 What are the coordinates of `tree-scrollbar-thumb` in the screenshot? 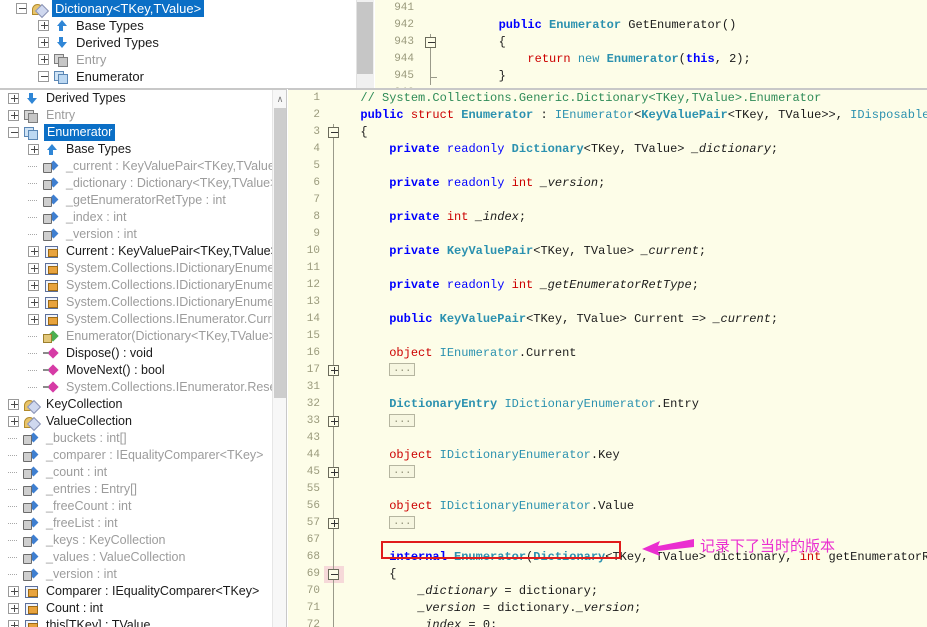 It's located at (280, 253).